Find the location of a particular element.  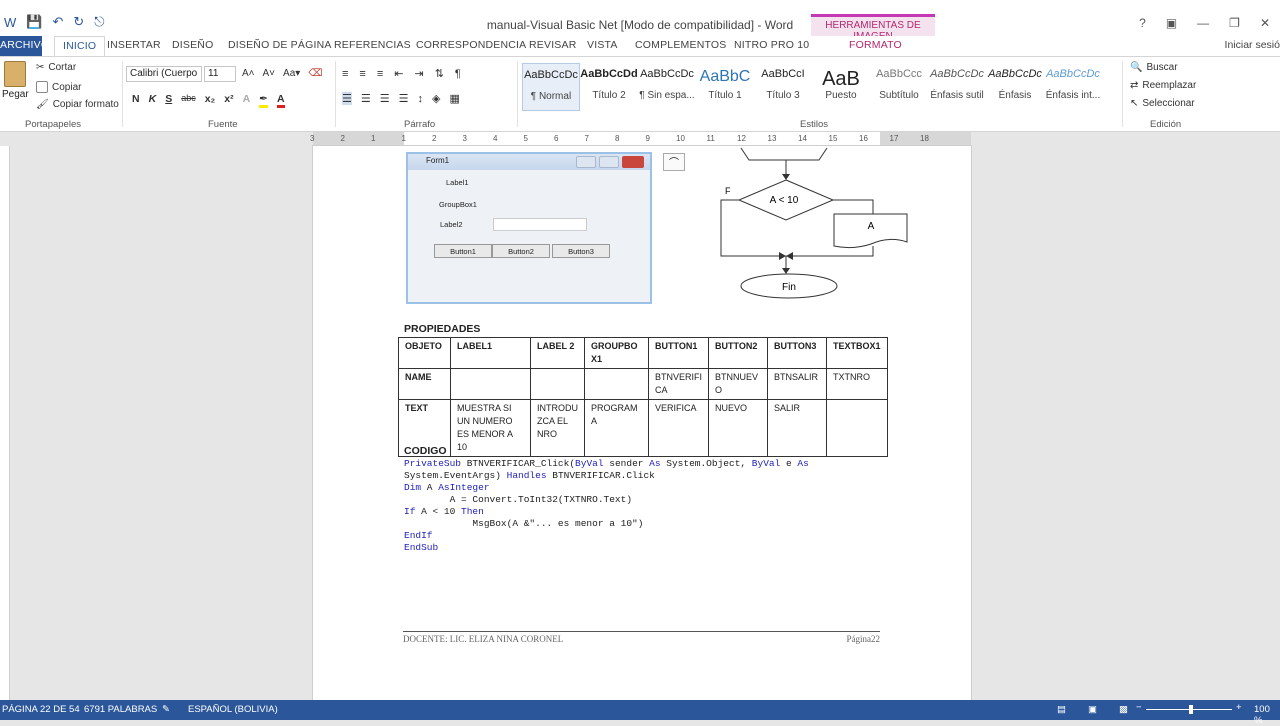

form-minimize-icon is located at coordinates (586, 162).